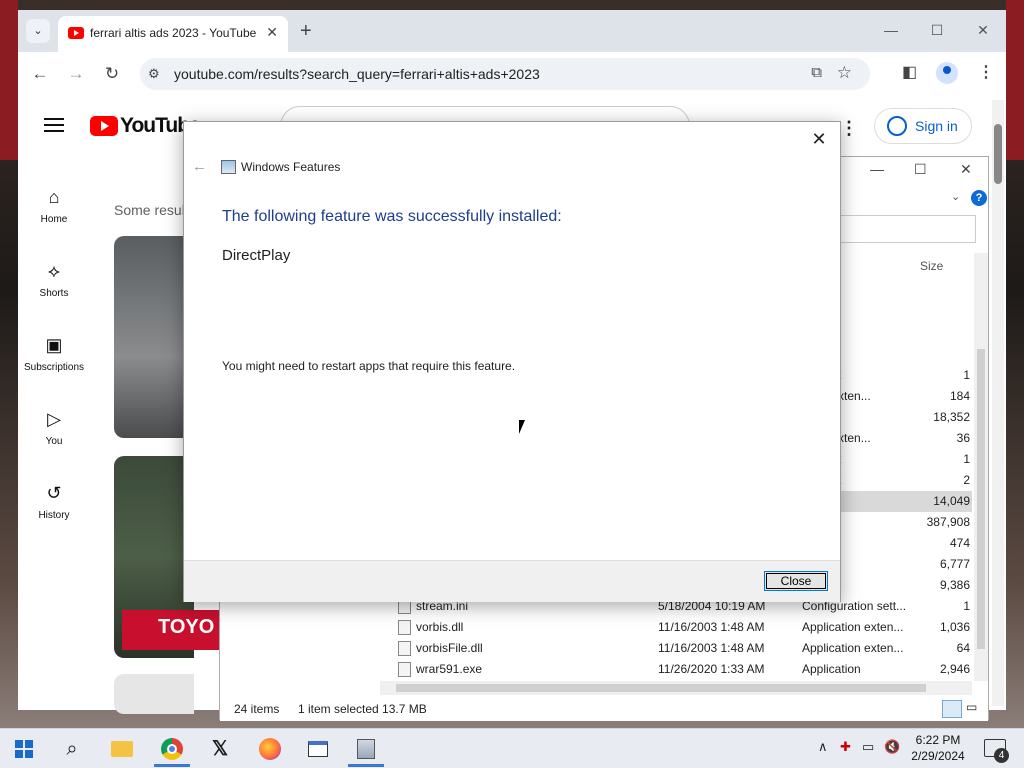  I want to click on youtube-favicon-icon, so click(76, 33).